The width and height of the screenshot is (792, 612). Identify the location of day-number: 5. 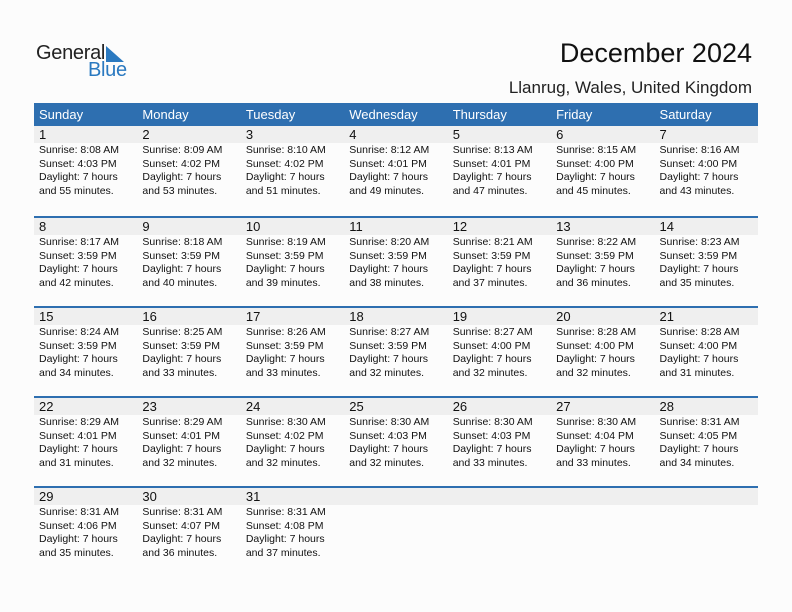
(456, 134).